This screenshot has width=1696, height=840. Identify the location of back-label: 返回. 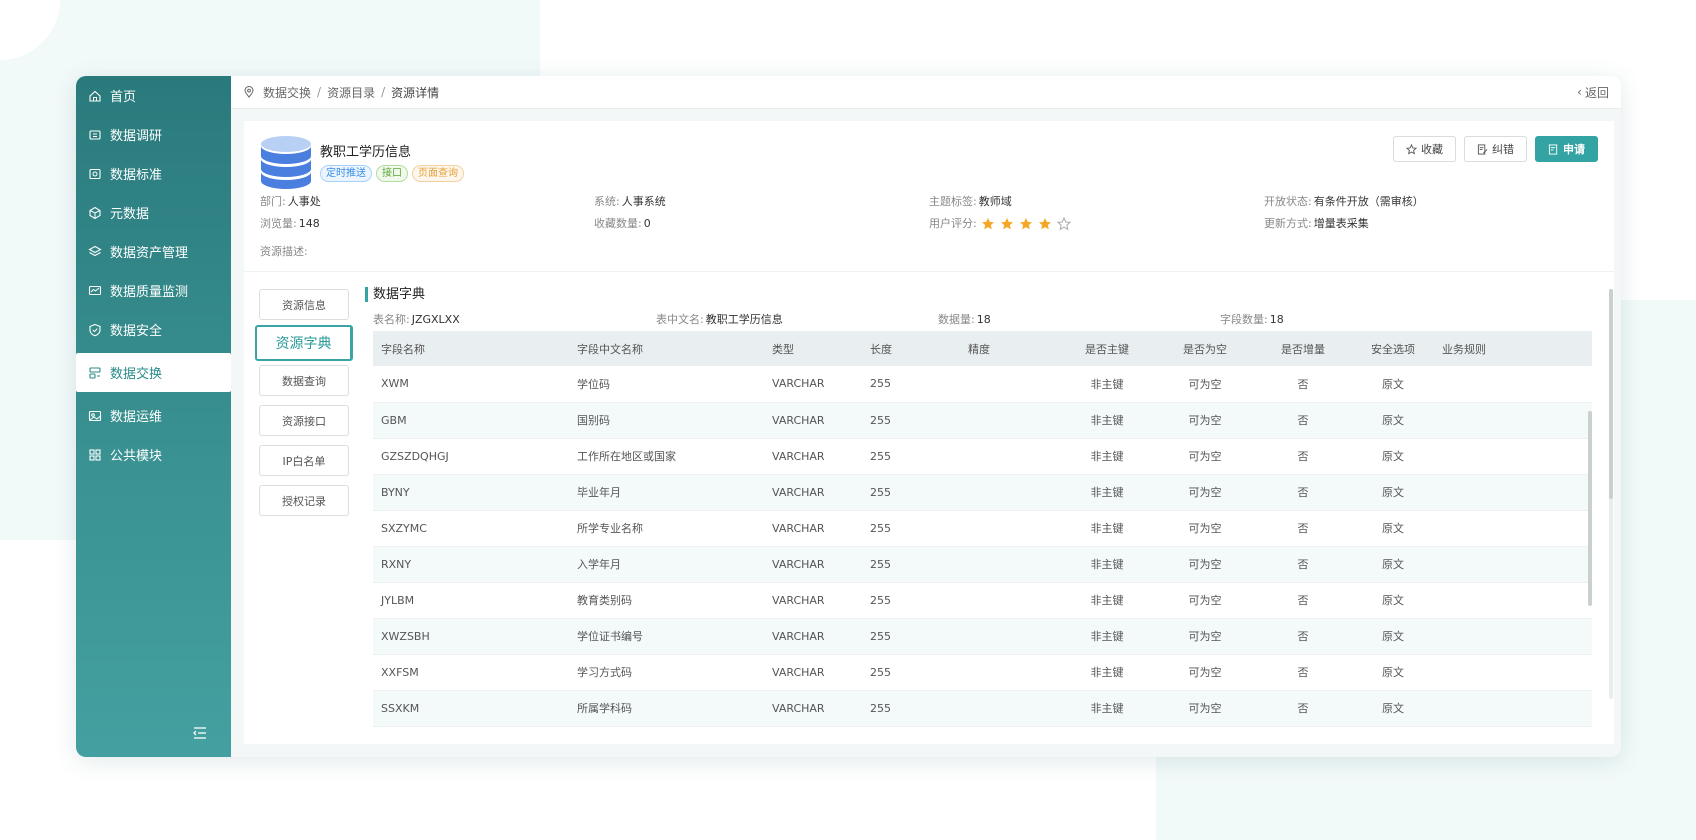
(1596, 92).